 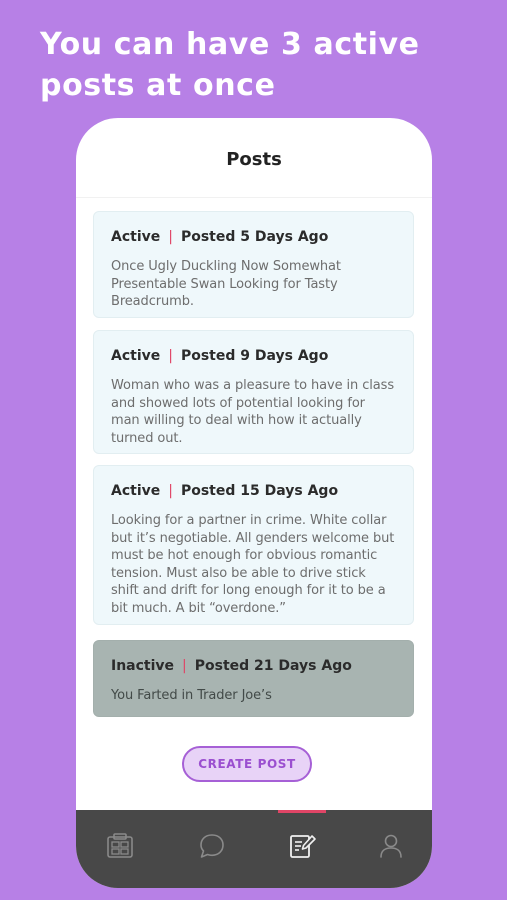 What do you see at coordinates (259, 491) in the screenshot?
I see `post-date: Posted 15 Days Ago` at bounding box center [259, 491].